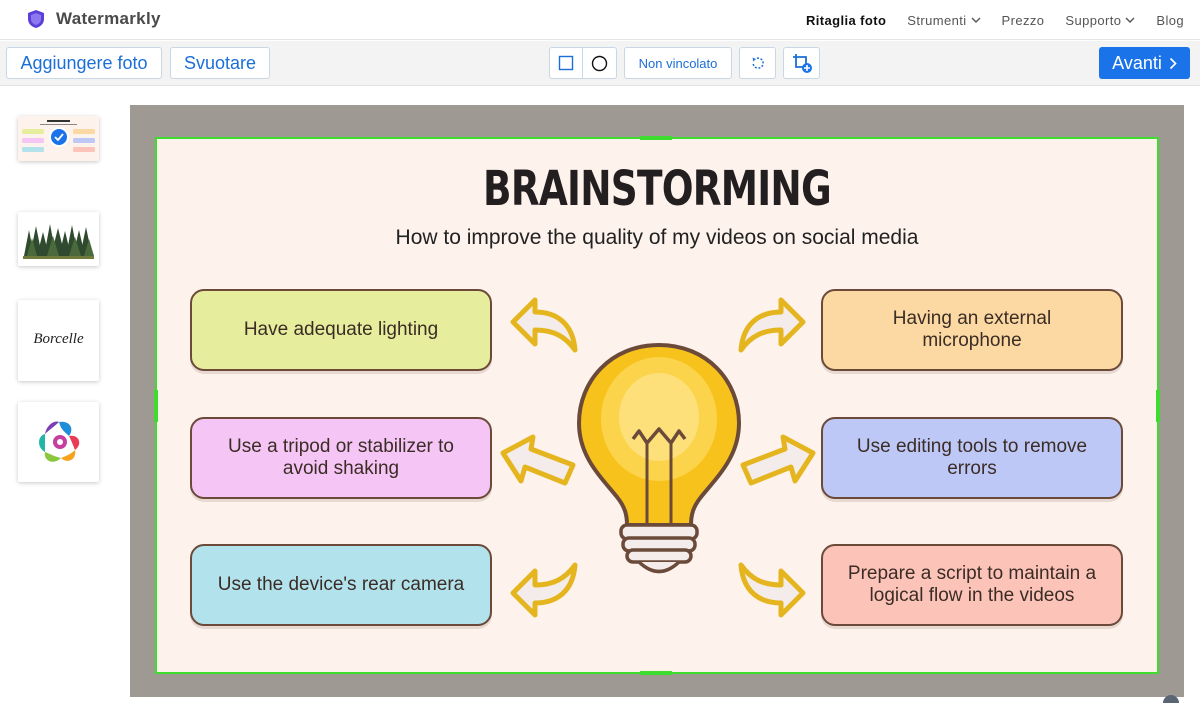  I want to click on nav-item-label: Blog, so click(1170, 20).